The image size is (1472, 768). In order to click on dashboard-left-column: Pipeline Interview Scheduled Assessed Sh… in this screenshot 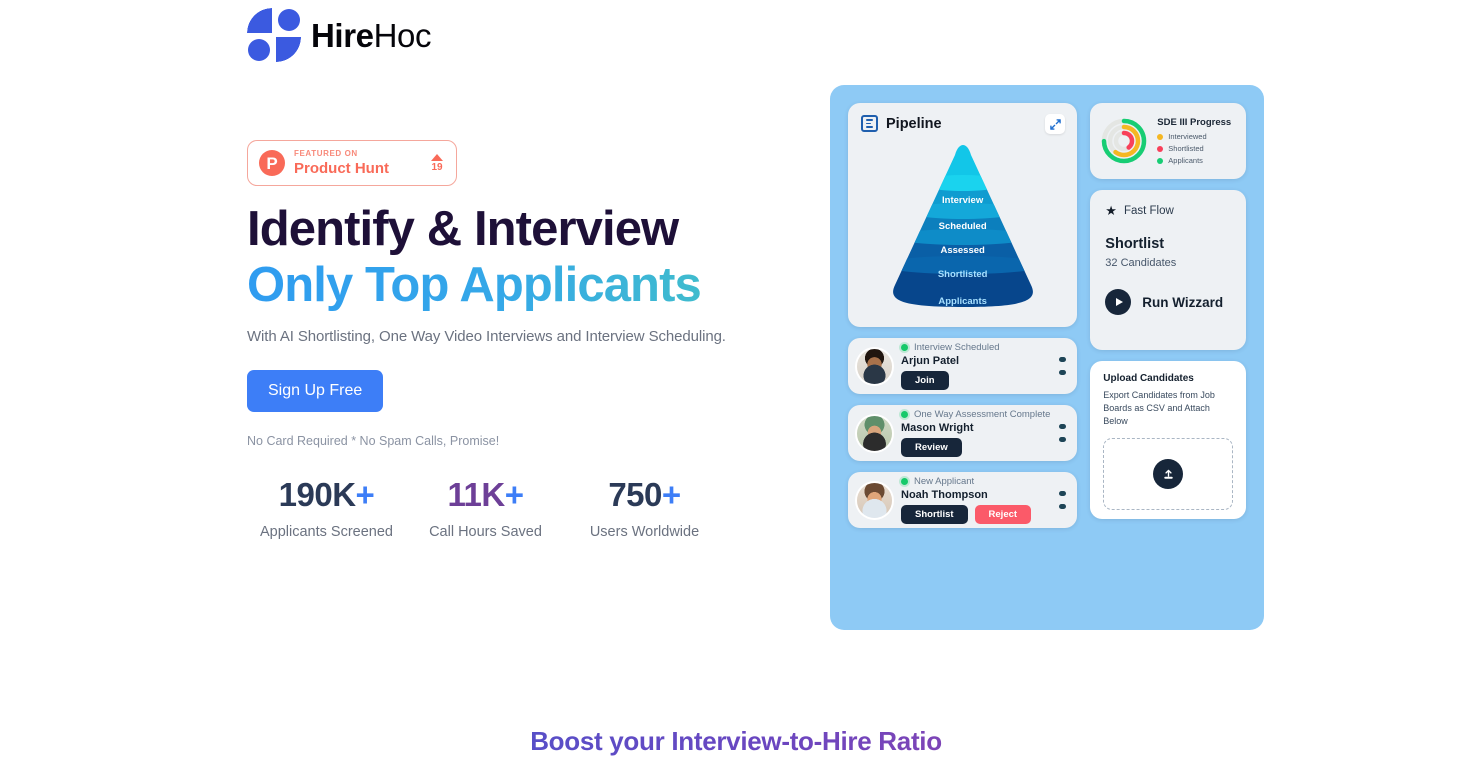, I will do `click(963, 357)`.